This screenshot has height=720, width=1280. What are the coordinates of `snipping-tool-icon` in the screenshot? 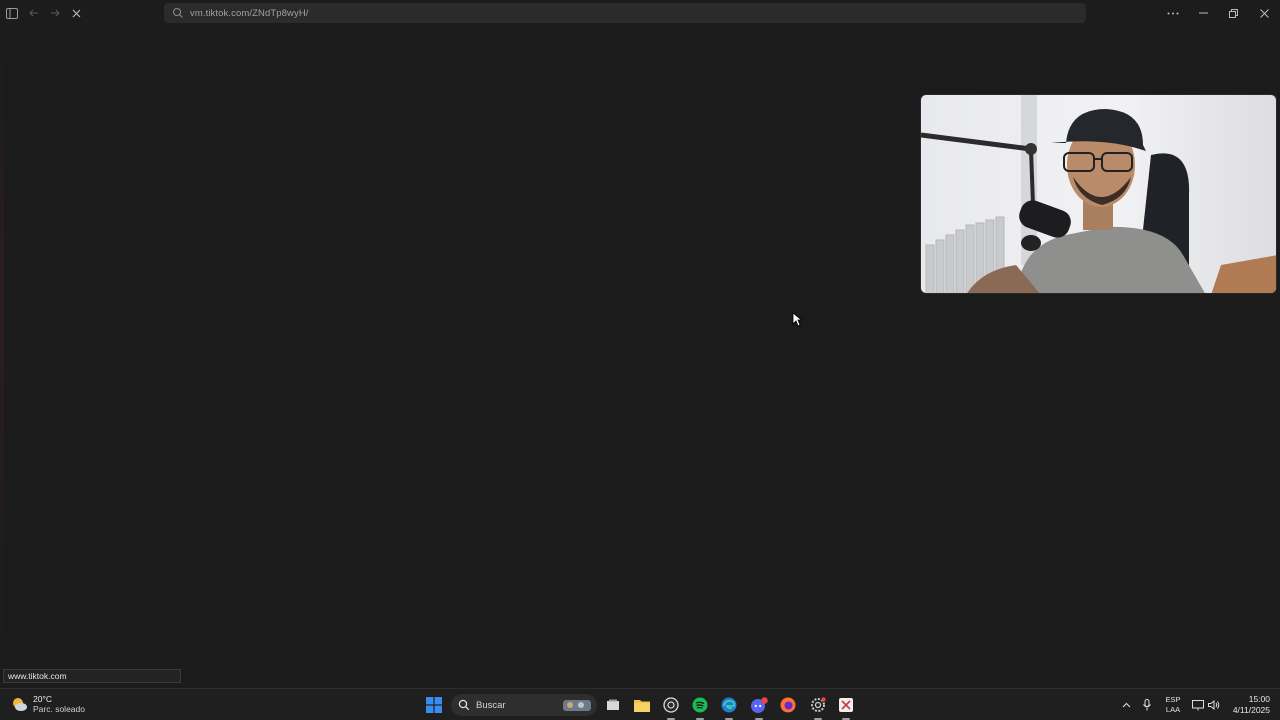 It's located at (846, 705).